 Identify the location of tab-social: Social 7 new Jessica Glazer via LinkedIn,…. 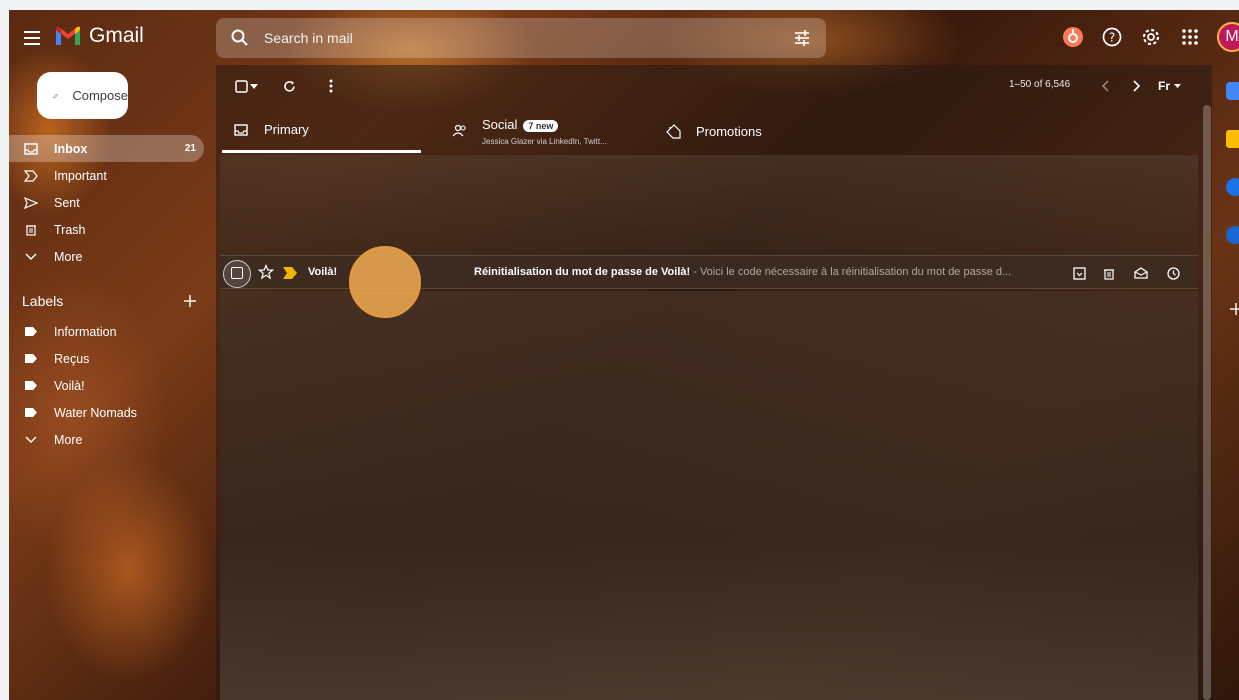
(540, 131).